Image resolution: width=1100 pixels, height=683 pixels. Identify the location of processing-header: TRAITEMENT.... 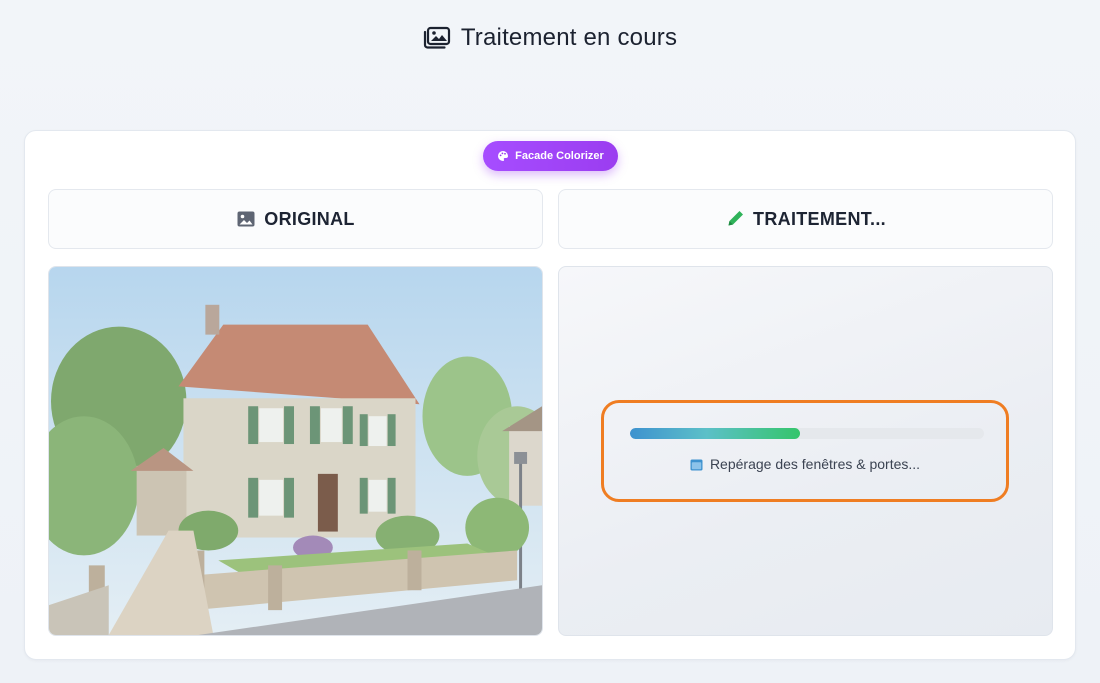
(805, 219).